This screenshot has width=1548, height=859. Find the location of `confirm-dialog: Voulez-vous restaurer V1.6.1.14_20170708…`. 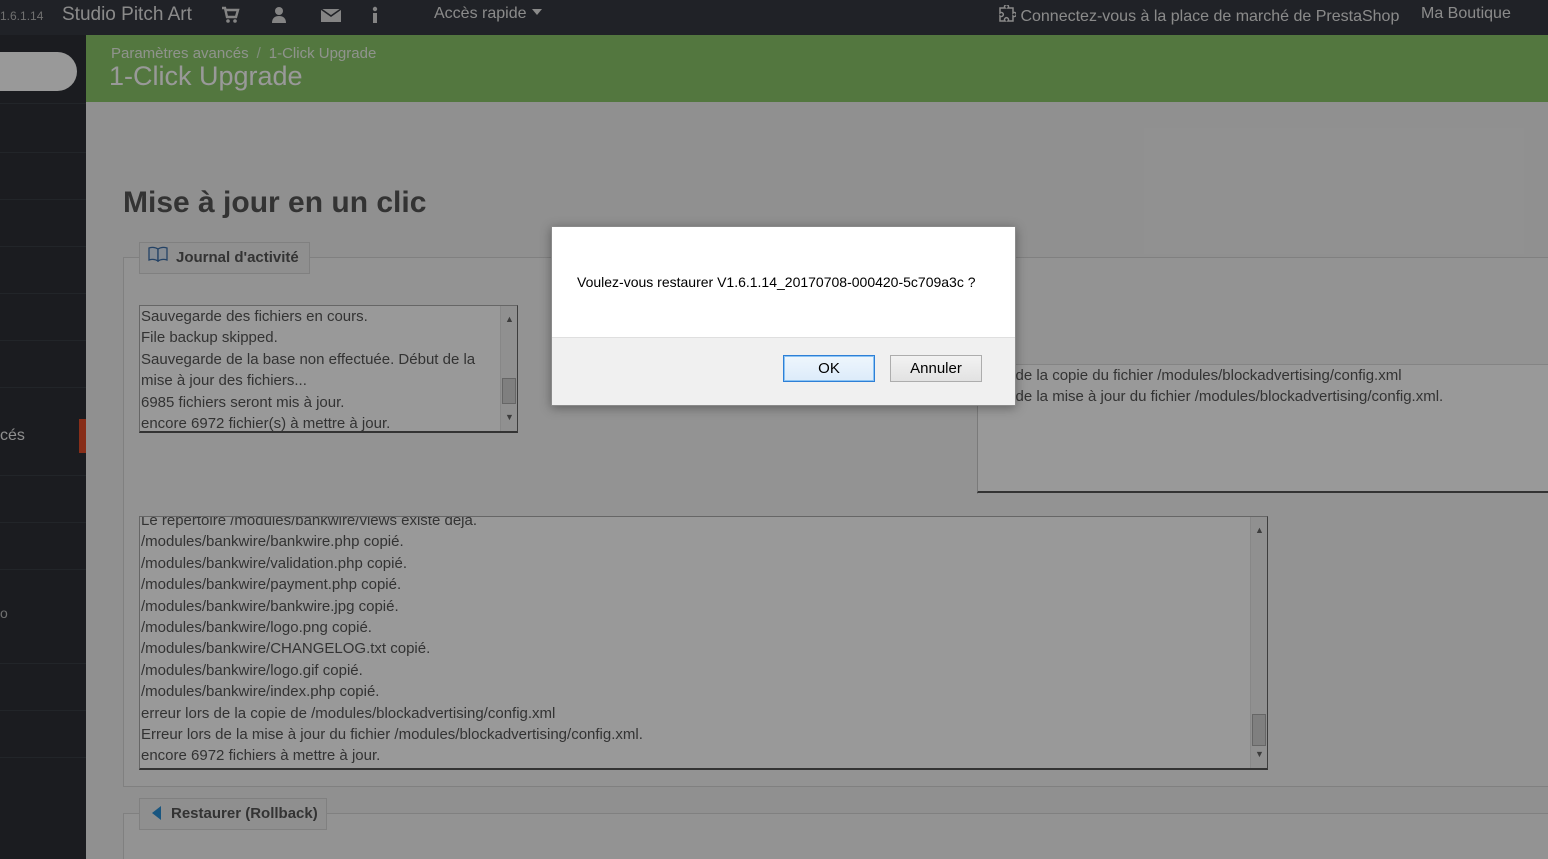

confirm-dialog: Voulez-vous restaurer V1.6.1.14_20170708… is located at coordinates (783, 316).